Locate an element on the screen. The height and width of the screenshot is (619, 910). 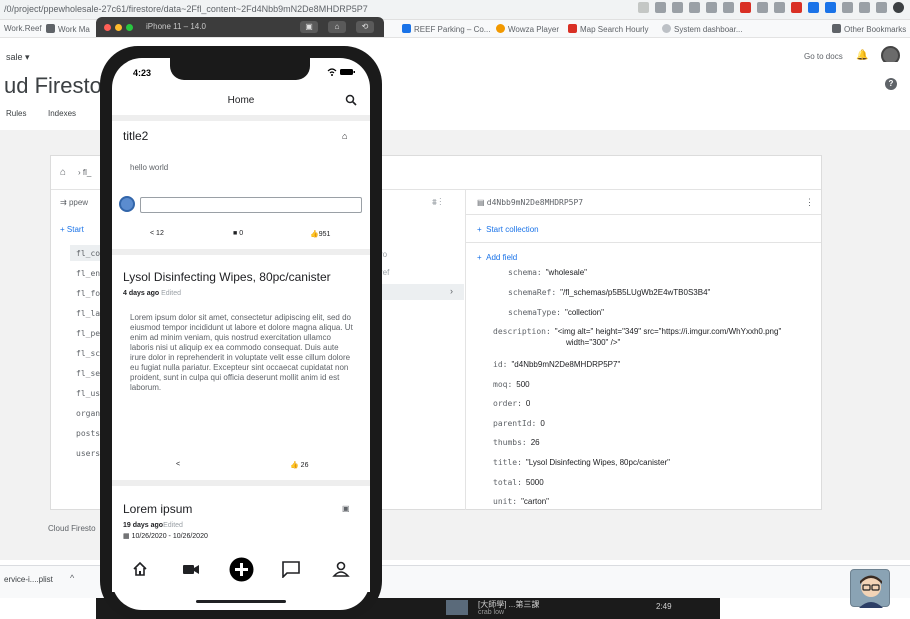
more-options-icon: ⋮ is located at coordinates (809, 202).